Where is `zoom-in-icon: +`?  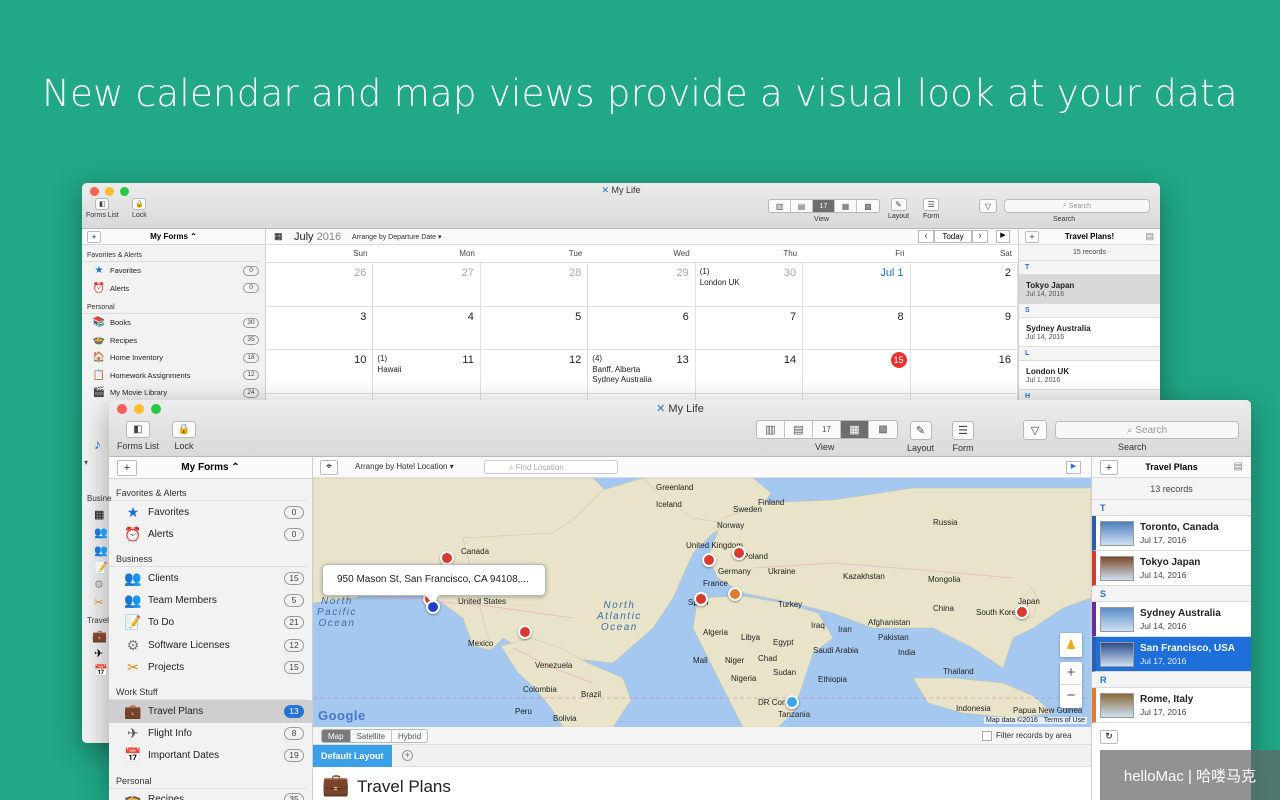
zoom-in-icon: + is located at coordinates (1071, 673).